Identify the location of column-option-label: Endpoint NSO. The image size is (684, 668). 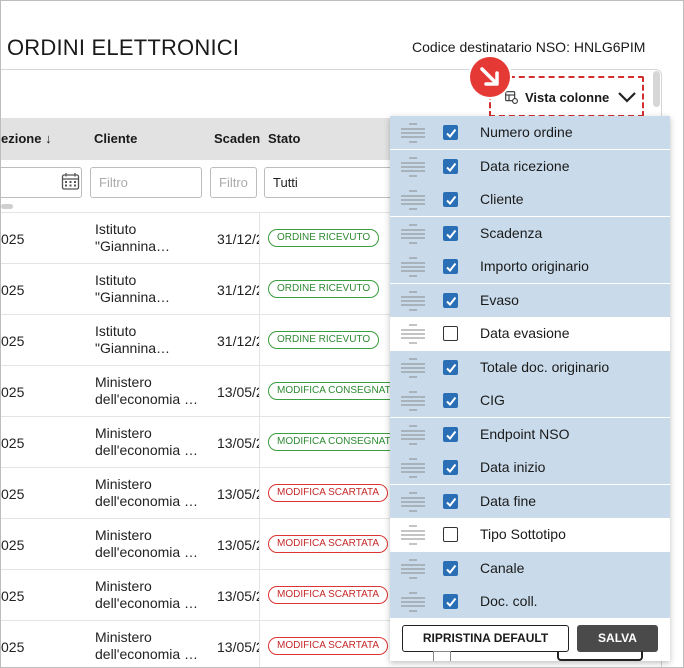
(525, 434).